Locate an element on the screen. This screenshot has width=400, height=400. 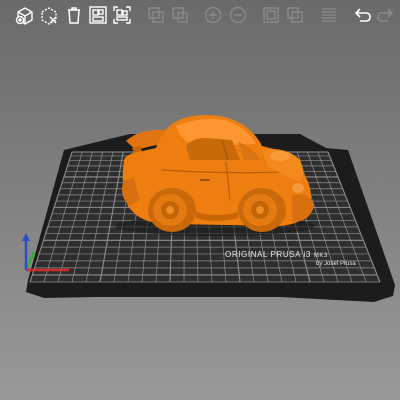
copy-icon is located at coordinates (155, 15).